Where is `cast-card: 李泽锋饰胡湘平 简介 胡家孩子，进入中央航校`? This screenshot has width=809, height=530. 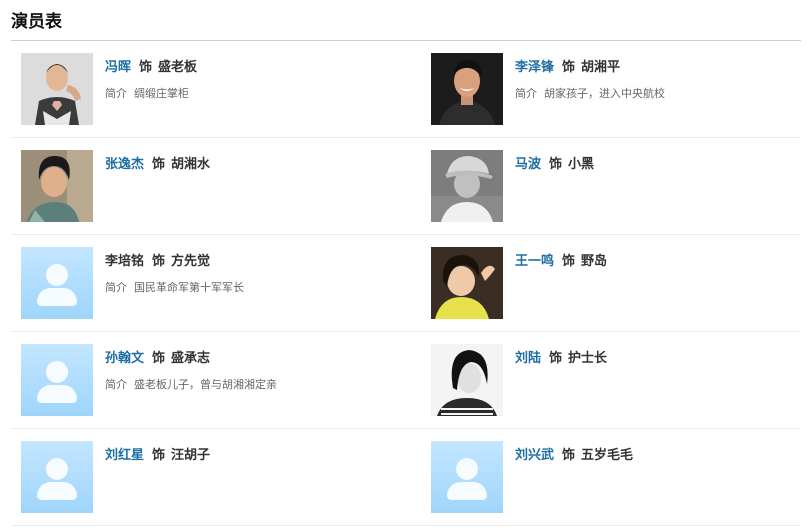
cast-card: 李泽锋饰胡湘平 简介 胡家孩子，进入中央航校 is located at coordinates (611, 89).